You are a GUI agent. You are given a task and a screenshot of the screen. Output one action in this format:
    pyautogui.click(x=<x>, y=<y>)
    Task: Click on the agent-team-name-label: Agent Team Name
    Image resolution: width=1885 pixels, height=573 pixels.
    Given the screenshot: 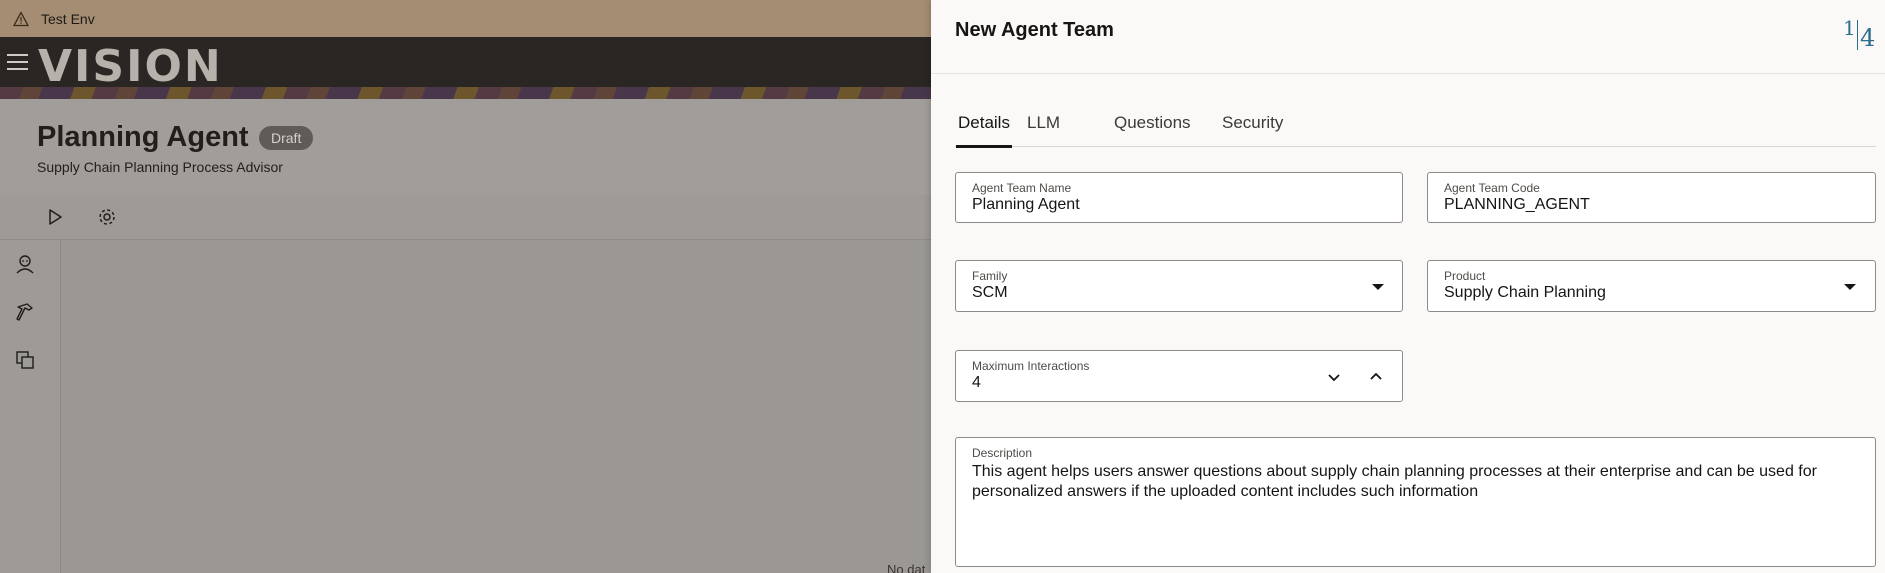 What is the action you would take?
    pyautogui.click(x=1022, y=188)
    